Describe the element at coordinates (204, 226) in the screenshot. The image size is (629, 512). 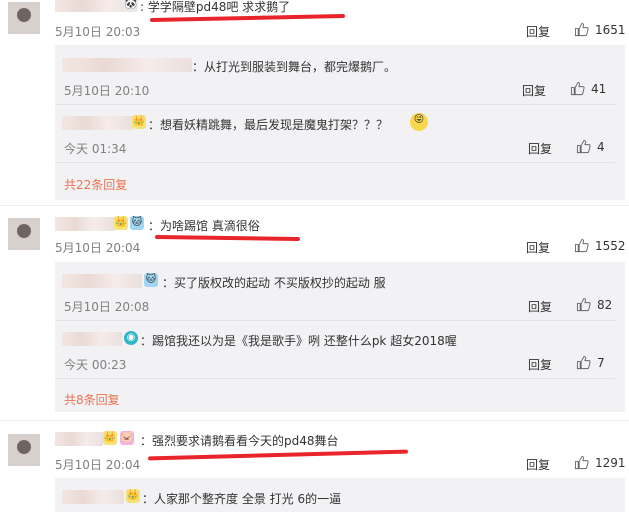
I see `comment-text: ：为啥踢馆 真滴很俗` at that location.